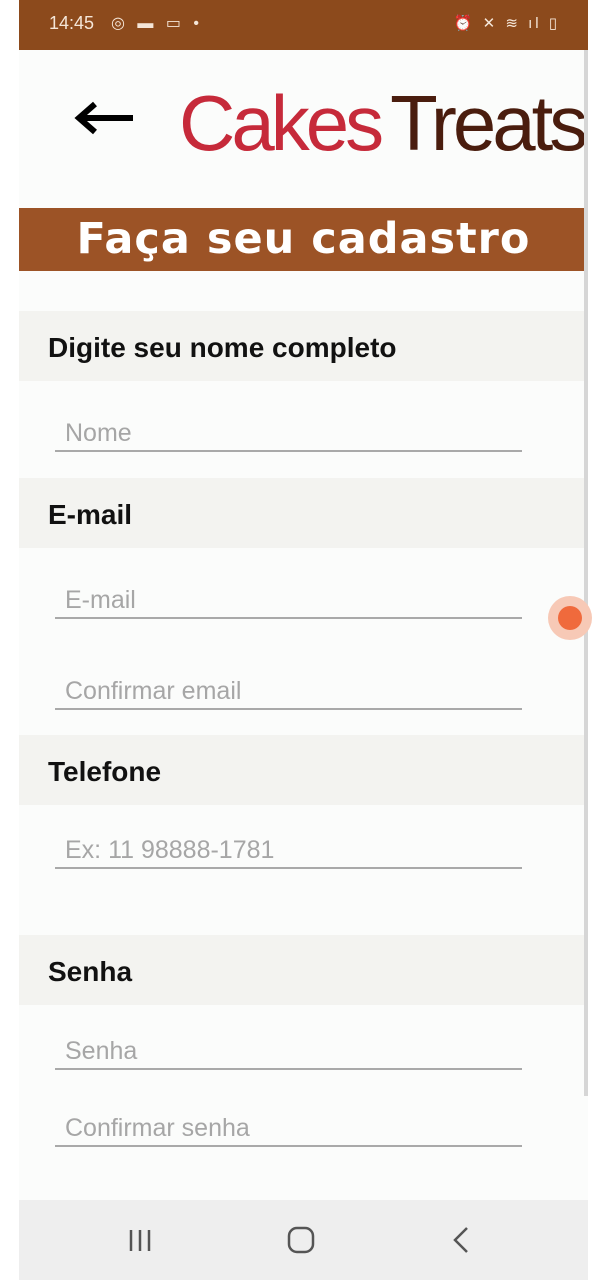  Describe the element at coordinates (104, 118) in the screenshot. I see `back-arrow-icon` at that location.